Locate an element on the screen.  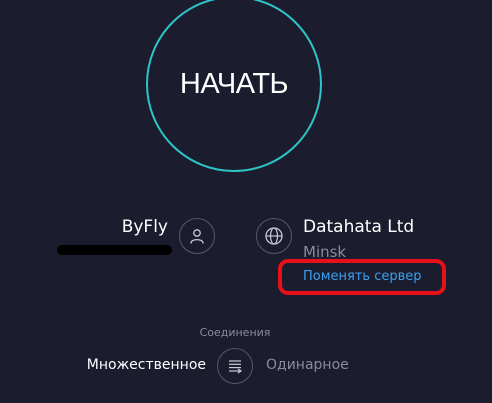
globe-icon is located at coordinates (274, 236).